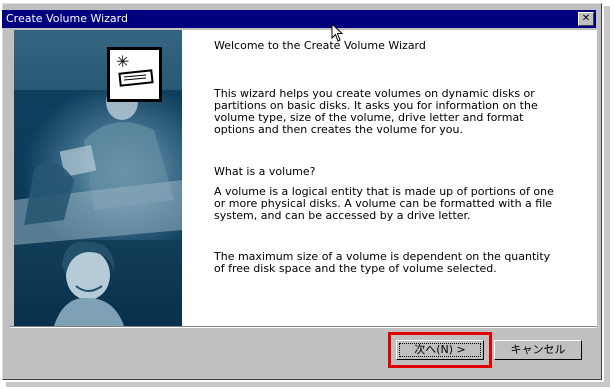  I want to click on close-button: ✕, so click(586, 19).